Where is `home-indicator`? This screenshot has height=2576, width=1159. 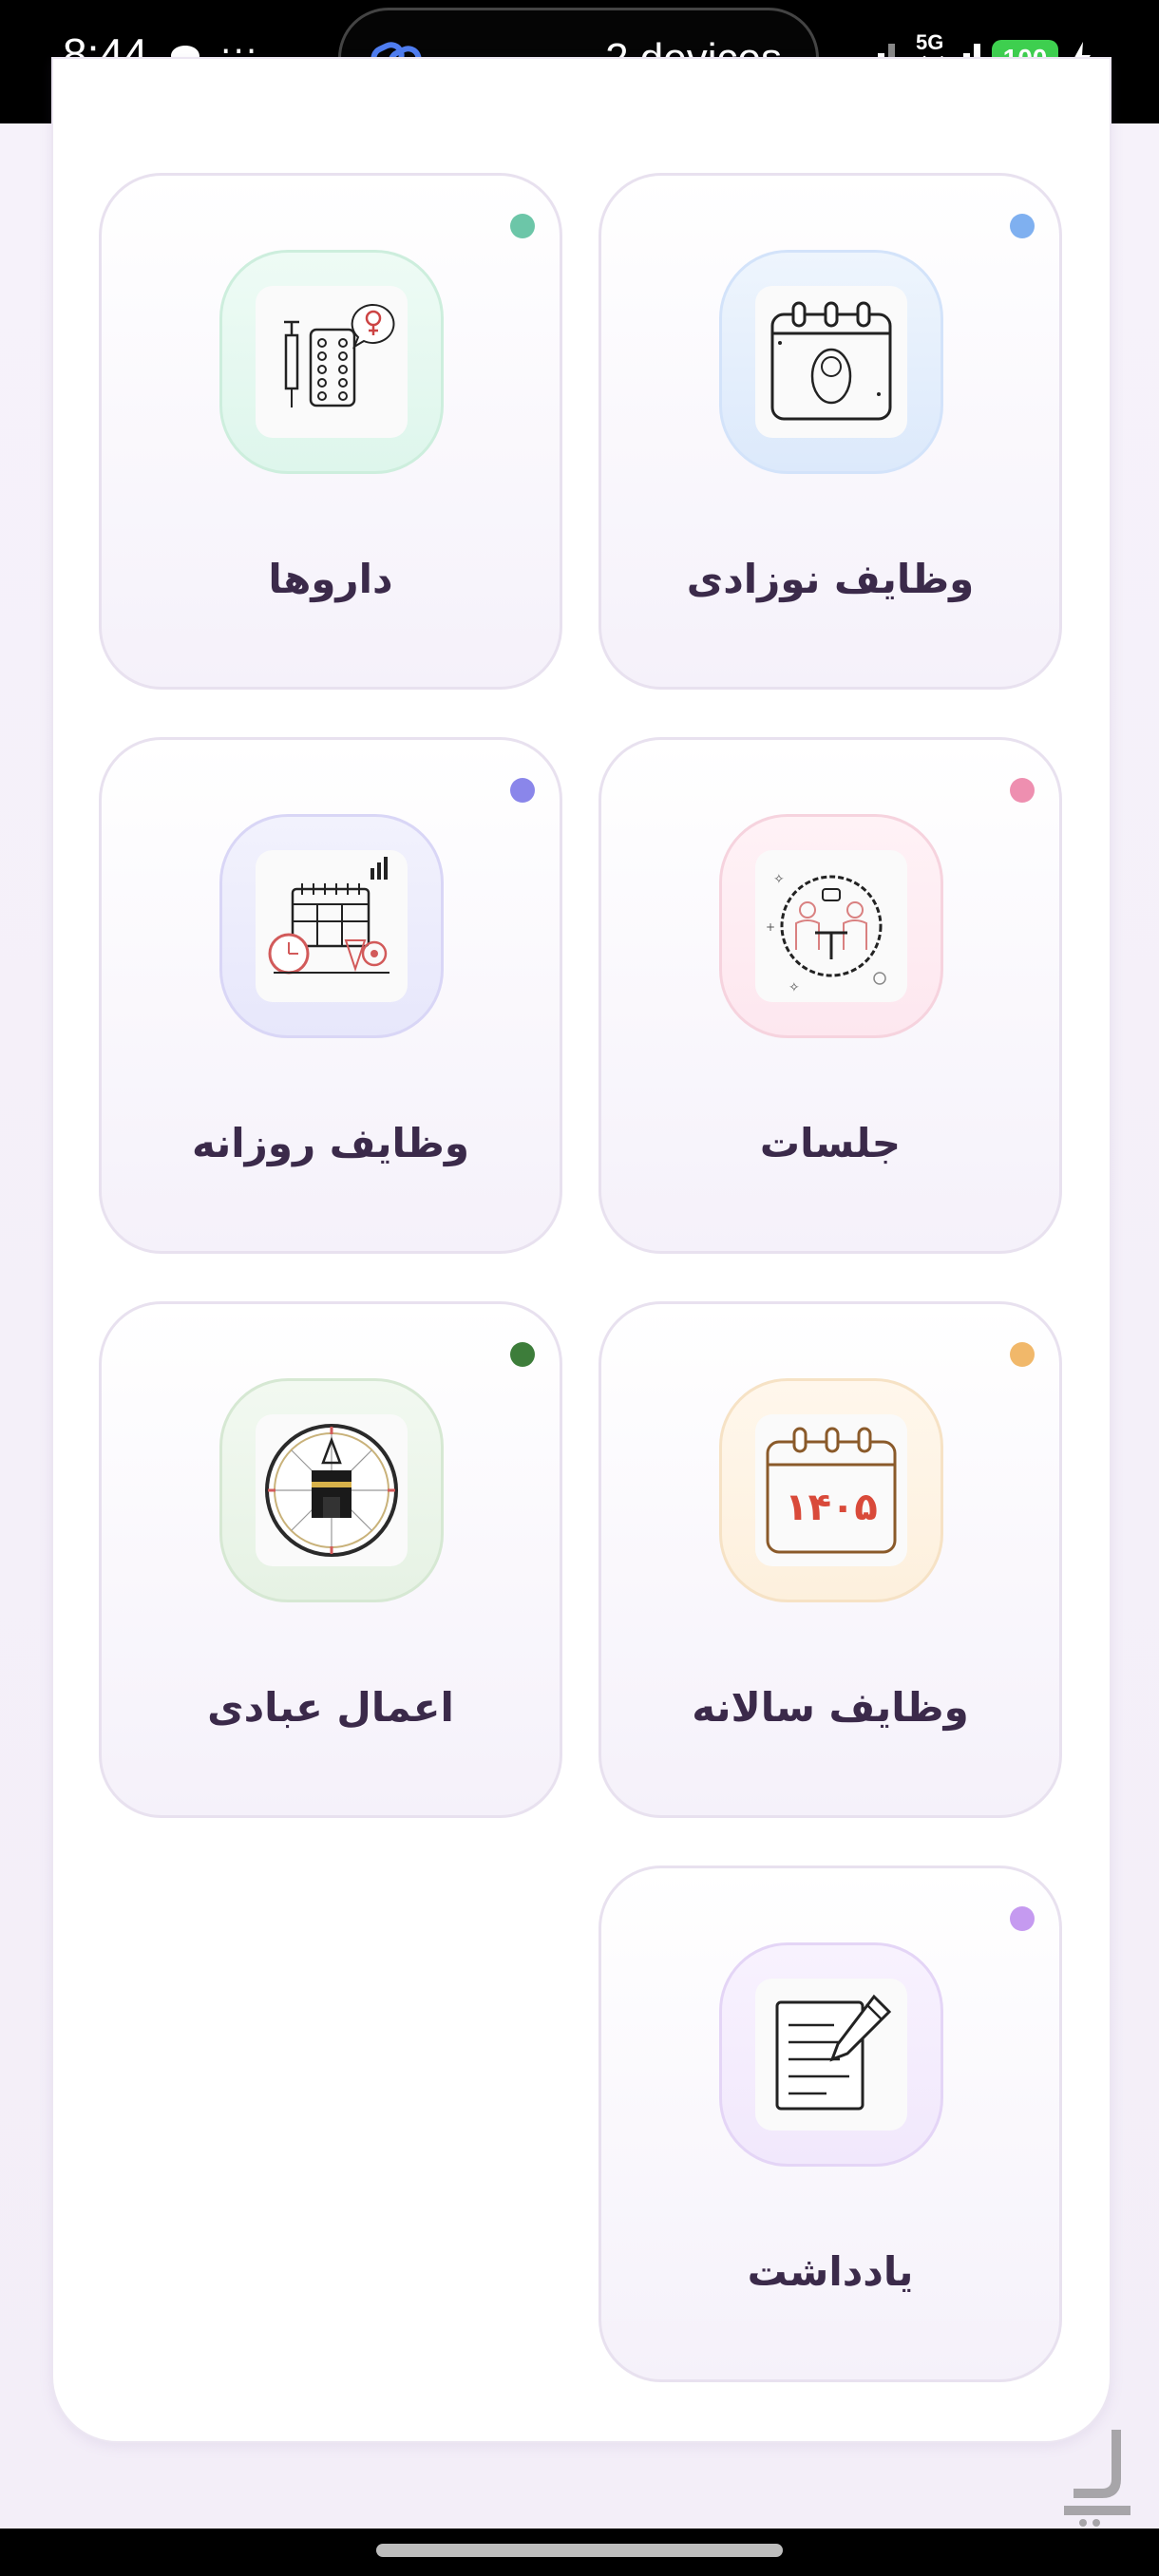
home-indicator is located at coordinates (579, 2550).